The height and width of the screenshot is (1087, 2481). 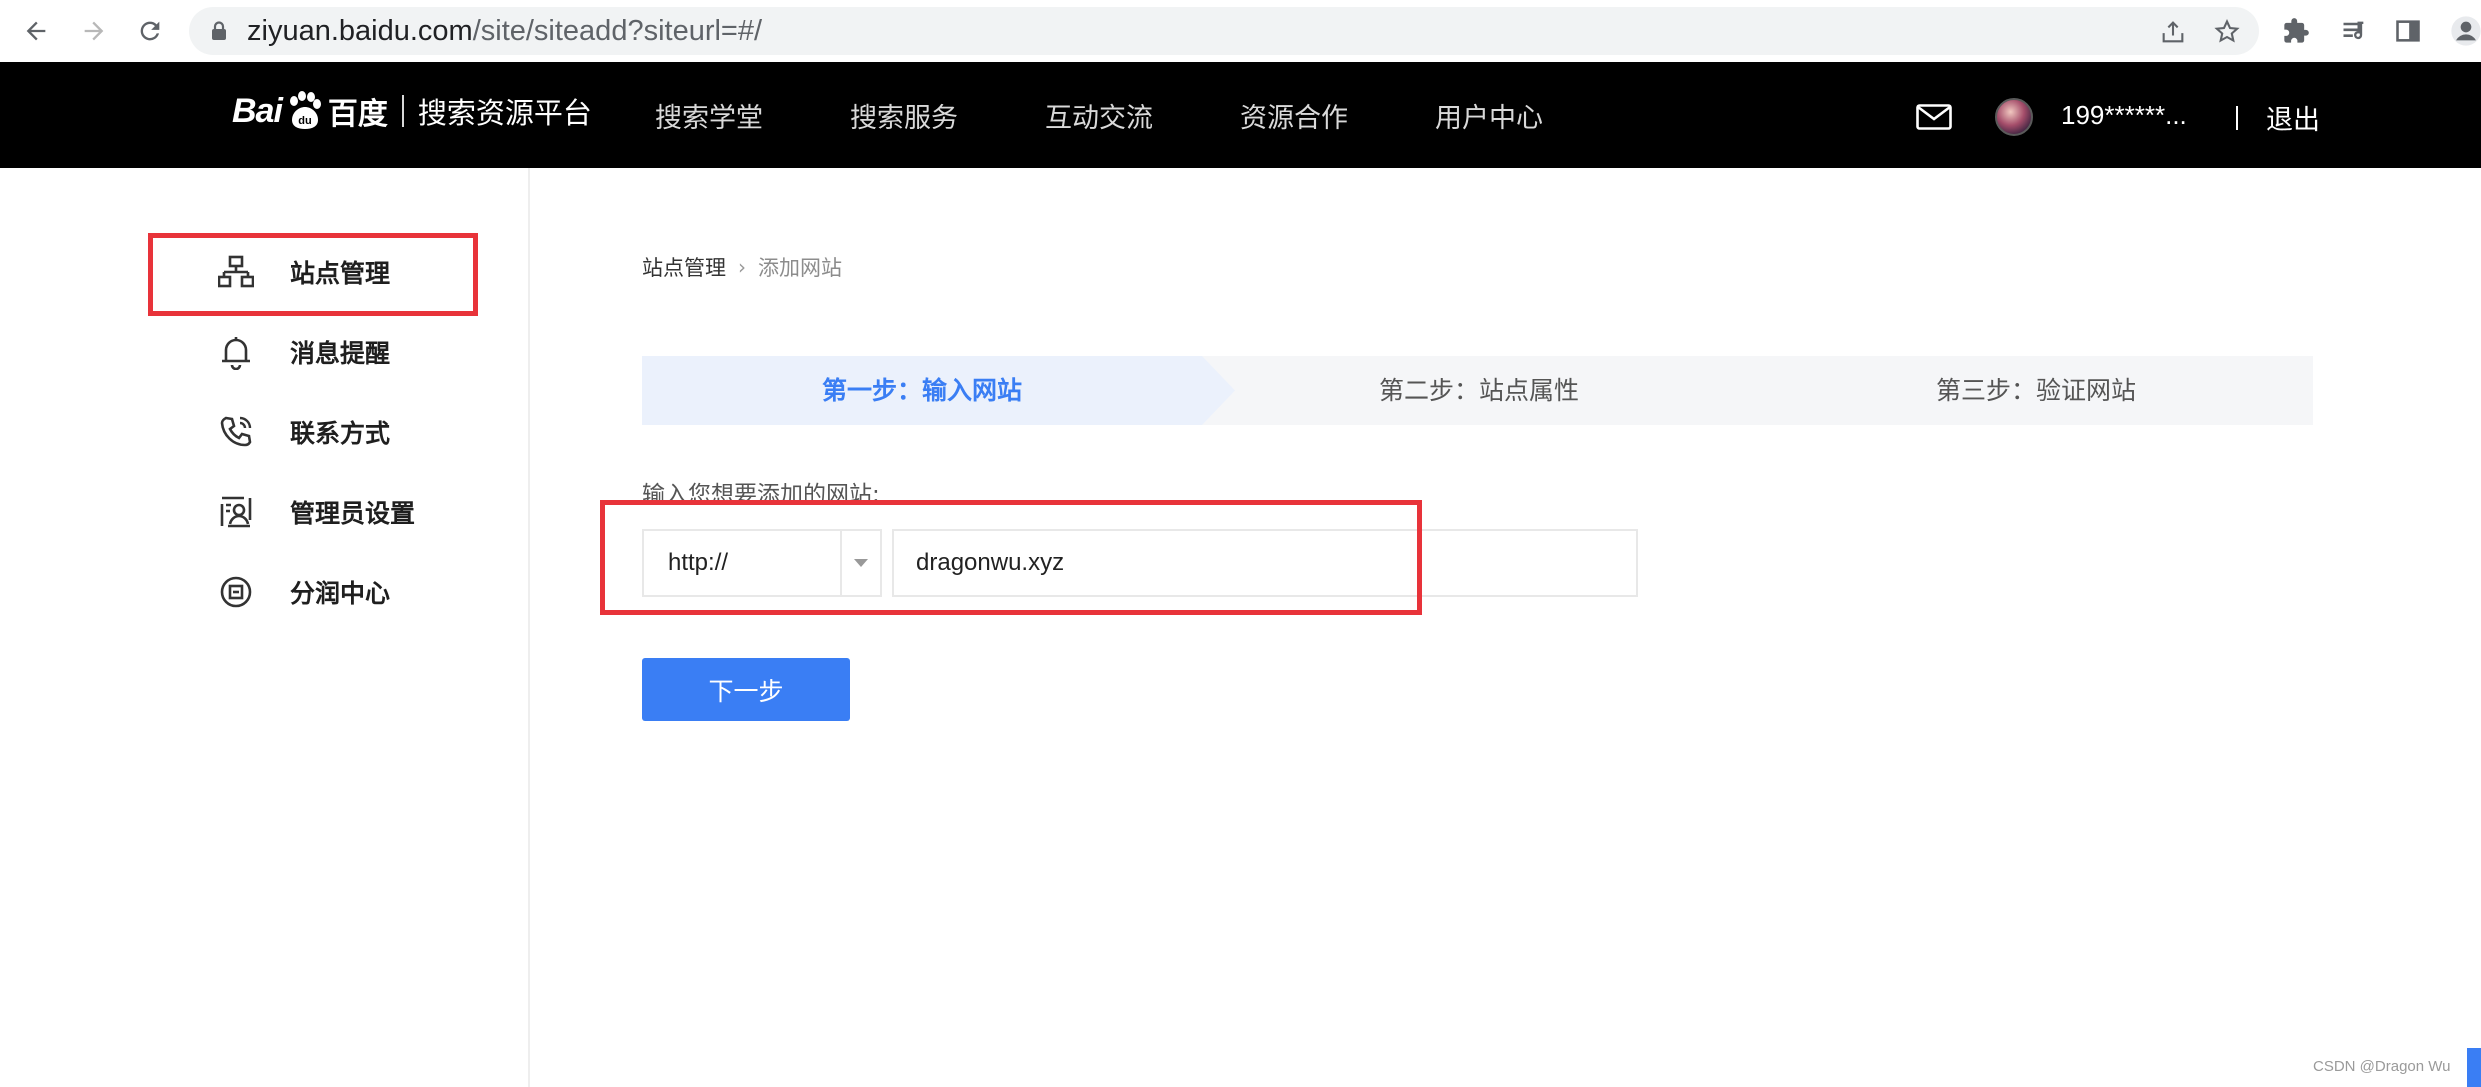 What do you see at coordinates (904, 115) in the screenshot?
I see `nav-item-search-services: 搜索服务` at bounding box center [904, 115].